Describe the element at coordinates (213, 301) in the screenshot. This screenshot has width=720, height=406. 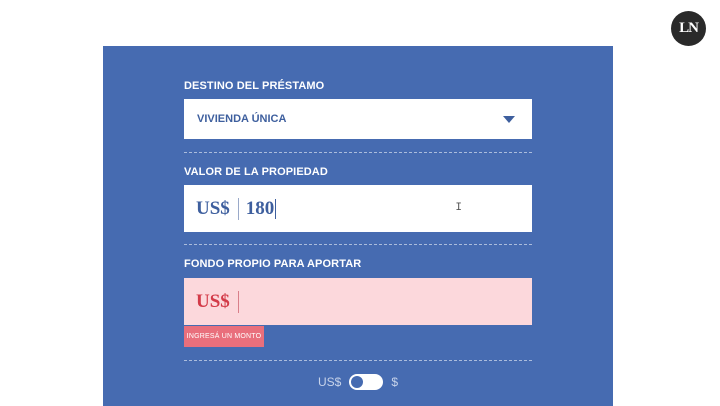
I see `fondo-currency: US$` at that location.